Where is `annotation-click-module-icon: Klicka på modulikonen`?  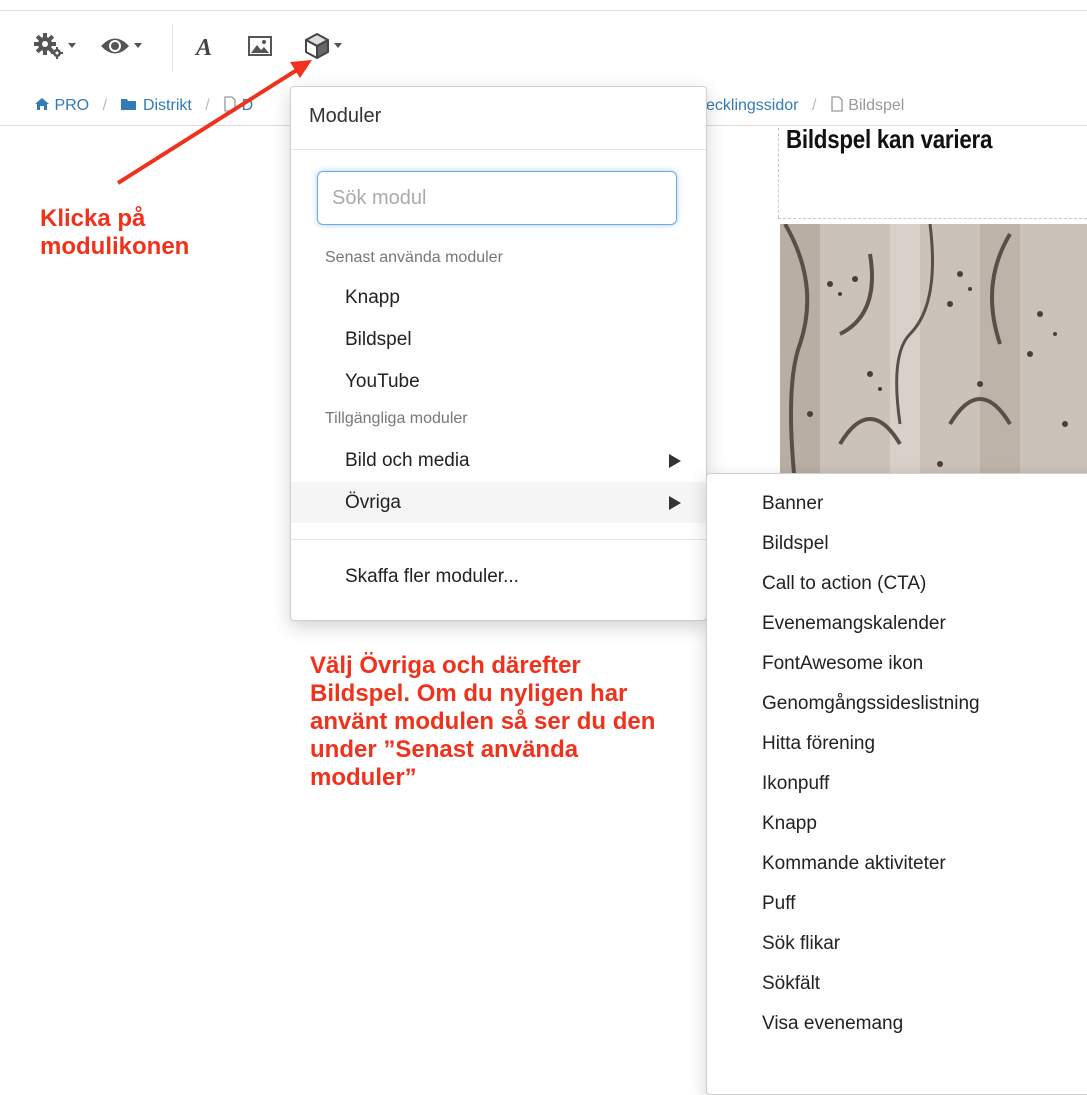 annotation-click-module-icon: Klicka på modulikonen is located at coordinates (115, 232).